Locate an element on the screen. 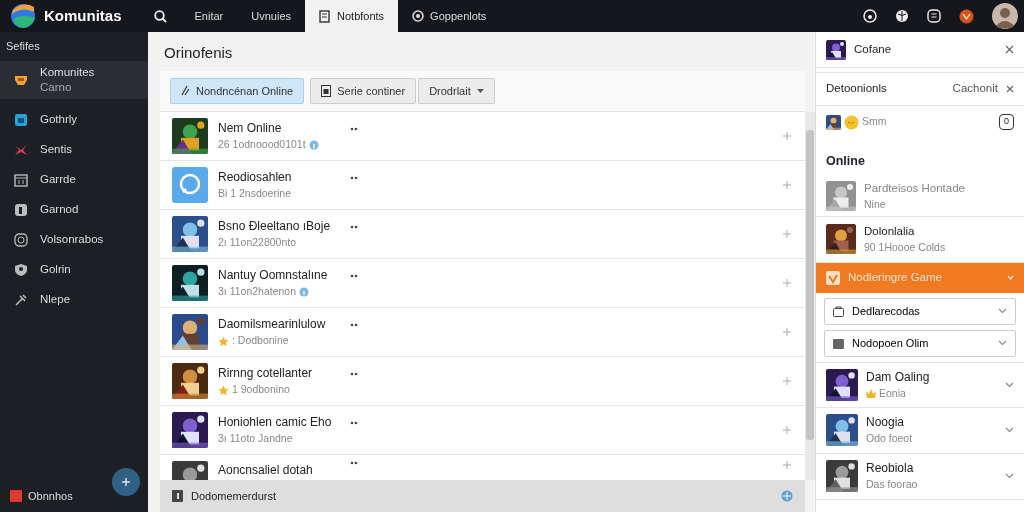  row-subtitle: 2ı 11on22800nto is located at coordinates (257, 243).